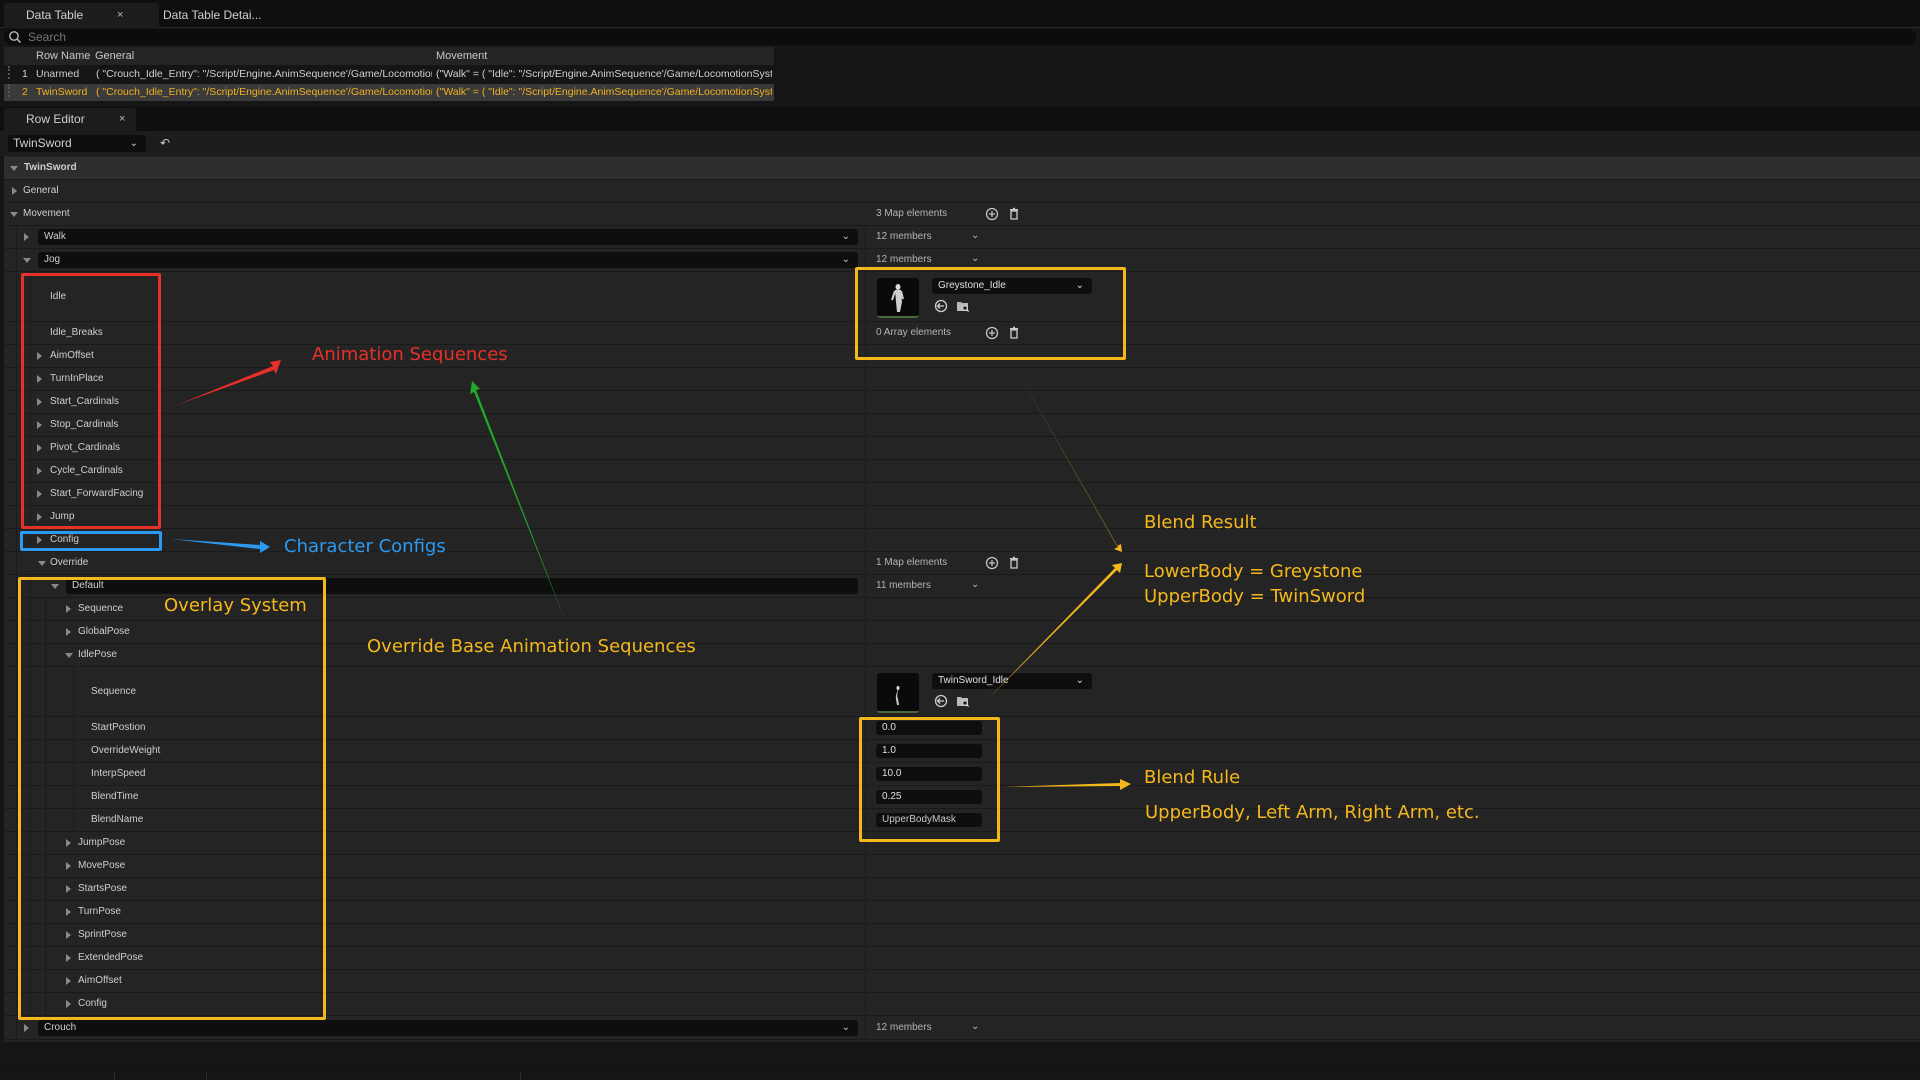  I want to click on search-input, so click(228, 37).